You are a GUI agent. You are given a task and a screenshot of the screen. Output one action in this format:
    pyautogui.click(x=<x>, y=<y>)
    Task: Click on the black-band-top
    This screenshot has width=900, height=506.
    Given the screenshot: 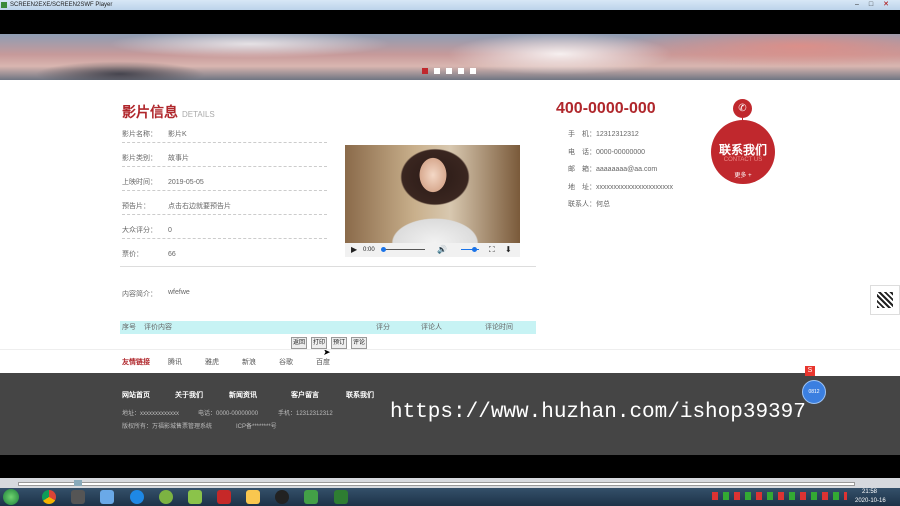 What is the action you would take?
    pyautogui.click(x=450, y=22)
    